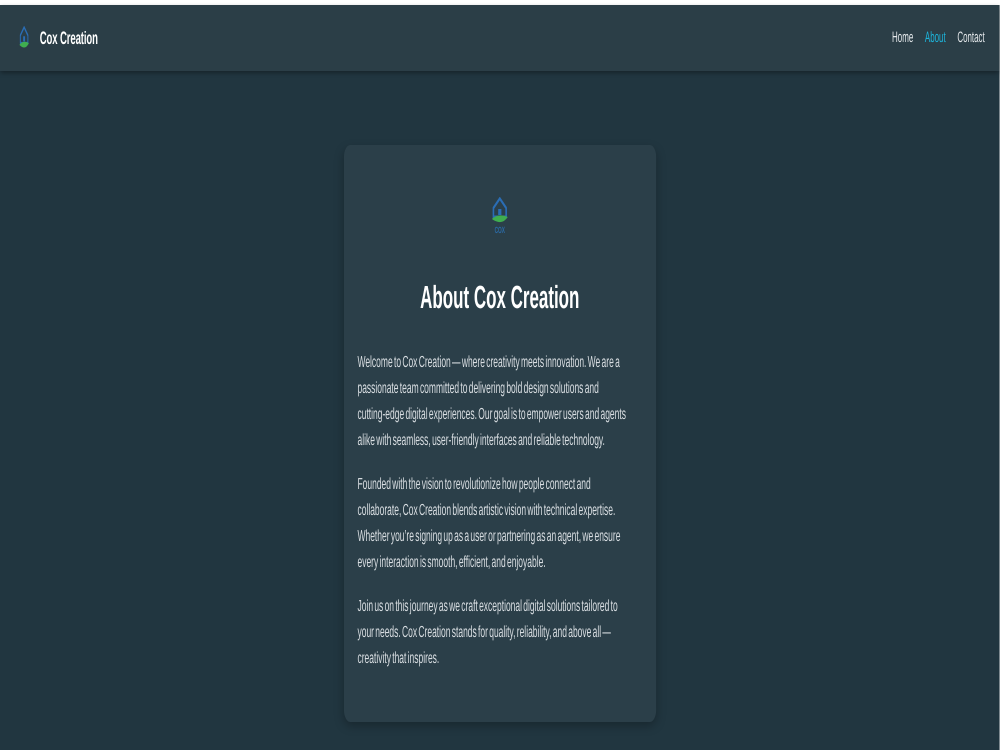  What do you see at coordinates (971, 38) in the screenshot?
I see `nav-link: Contact` at bounding box center [971, 38].